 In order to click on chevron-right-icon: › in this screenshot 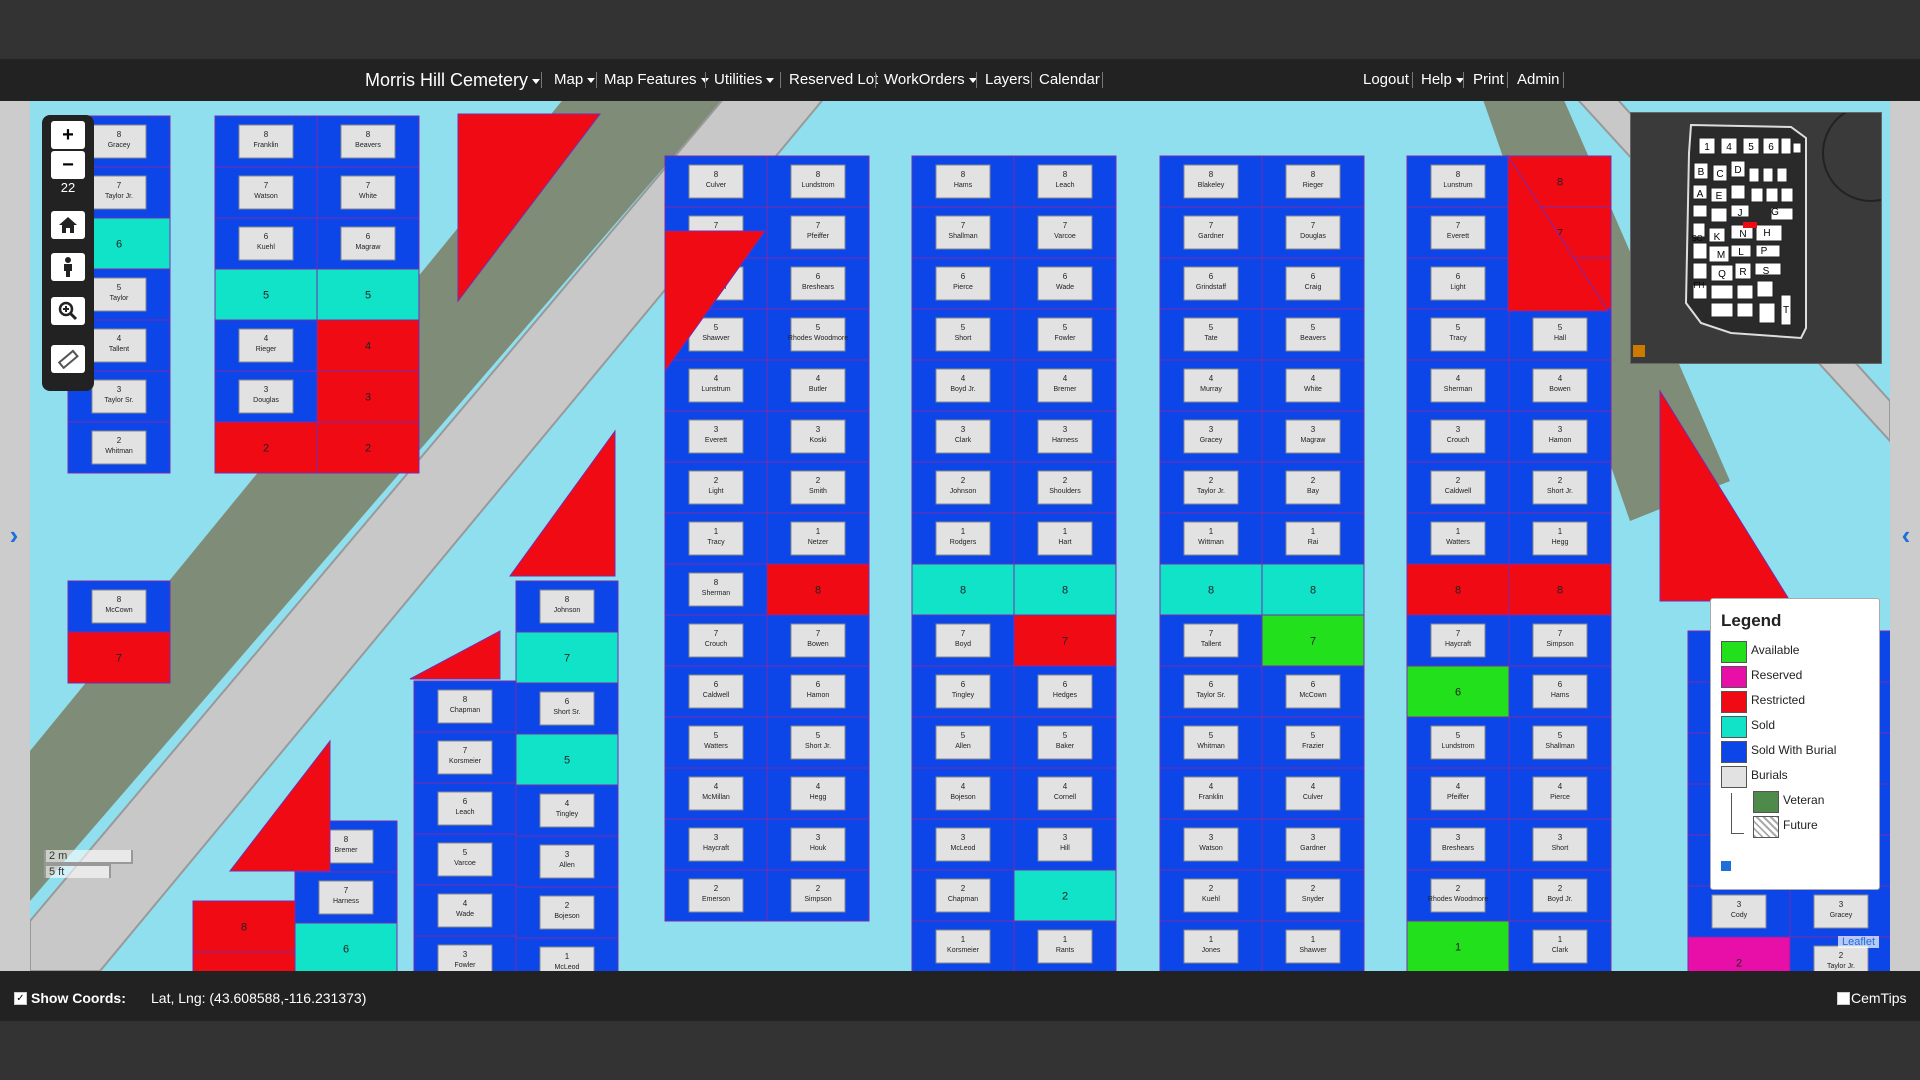, I will do `click(14, 535)`.